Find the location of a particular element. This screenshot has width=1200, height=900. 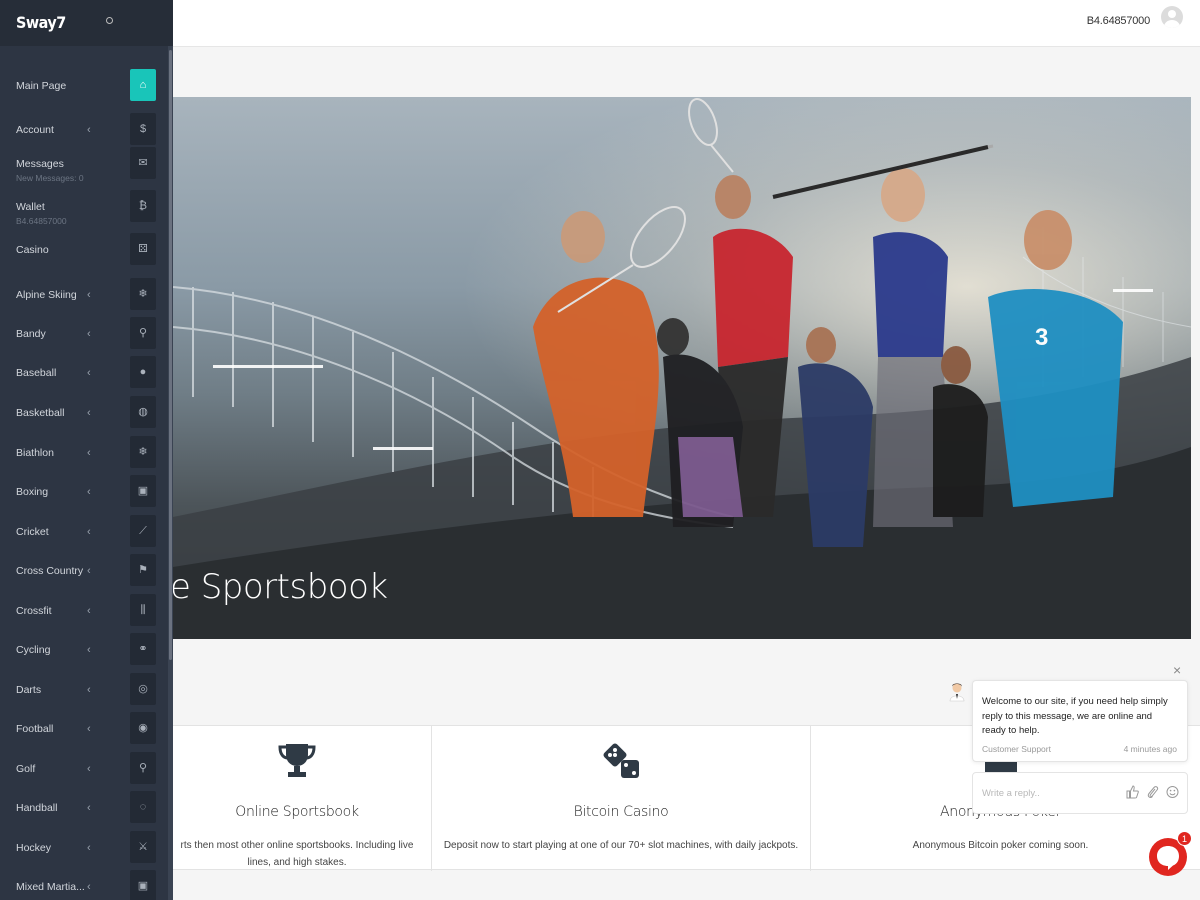

user-avatar-icon is located at coordinates (1172, 17).